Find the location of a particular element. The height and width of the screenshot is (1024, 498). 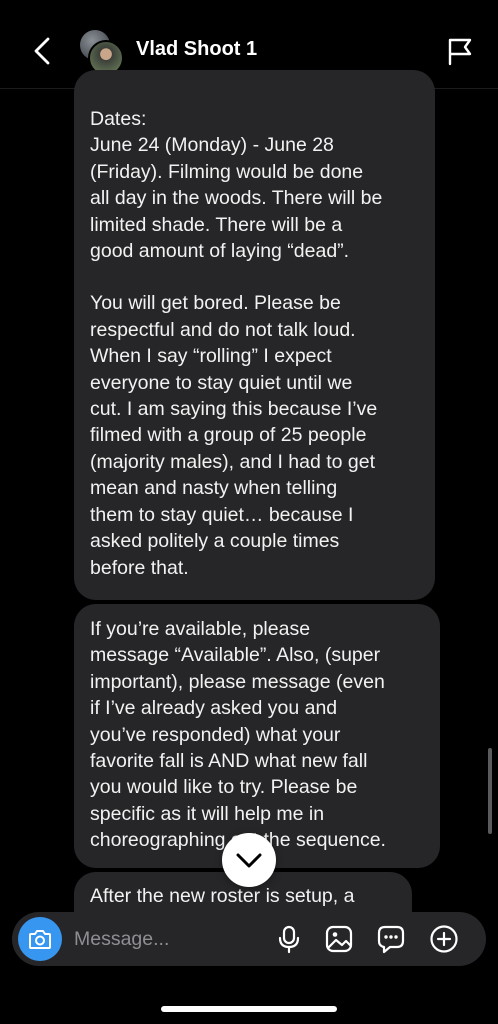

message-line: You will get bored. Please be is located at coordinates (215, 303).